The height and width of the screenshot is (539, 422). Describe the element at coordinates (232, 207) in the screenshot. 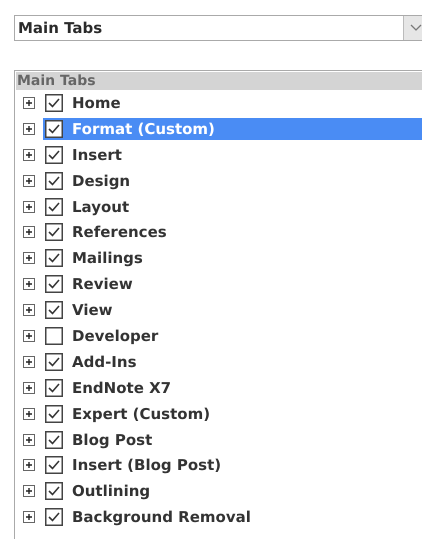

I see `tree-item: Layout` at that location.